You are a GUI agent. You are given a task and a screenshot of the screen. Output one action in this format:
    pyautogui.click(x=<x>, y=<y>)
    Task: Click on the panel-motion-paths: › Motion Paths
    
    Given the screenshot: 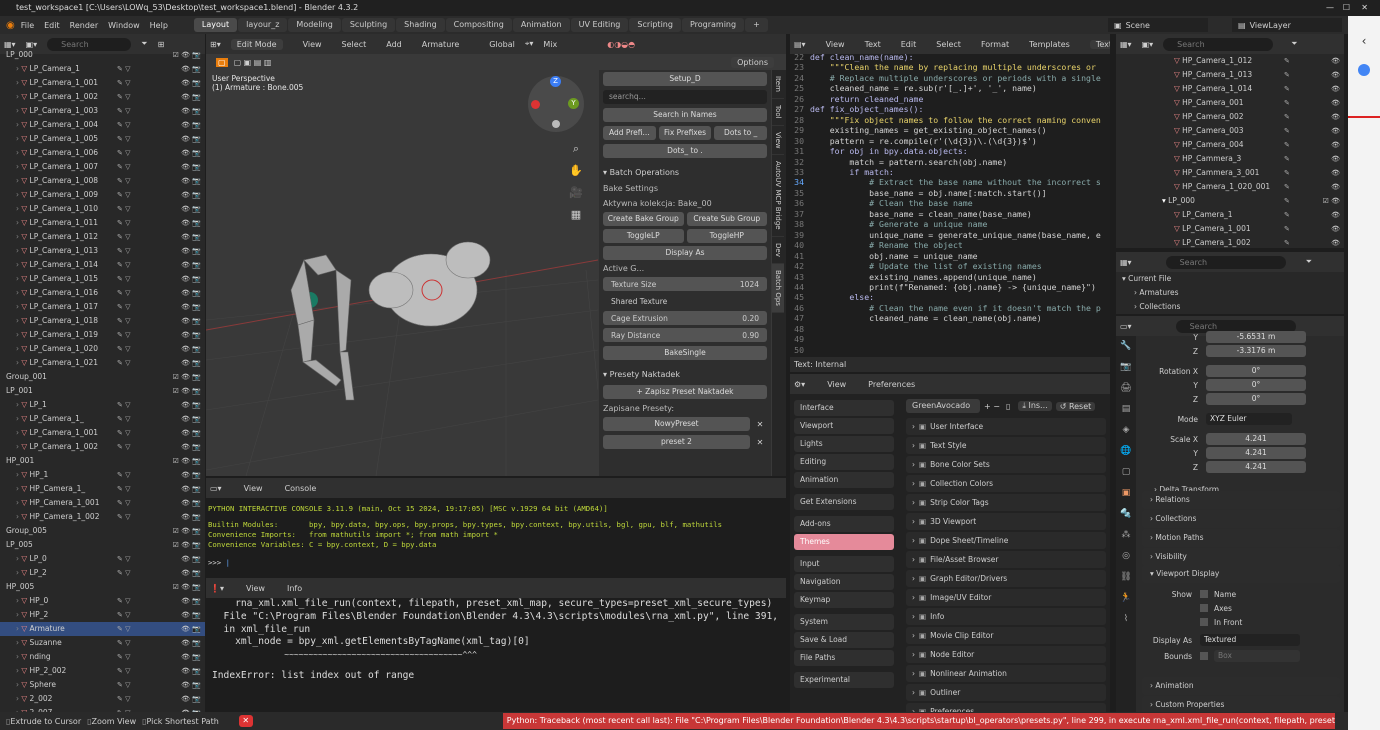 What is the action you would take?
    pyautogui.click(x=1241, y=538)
    